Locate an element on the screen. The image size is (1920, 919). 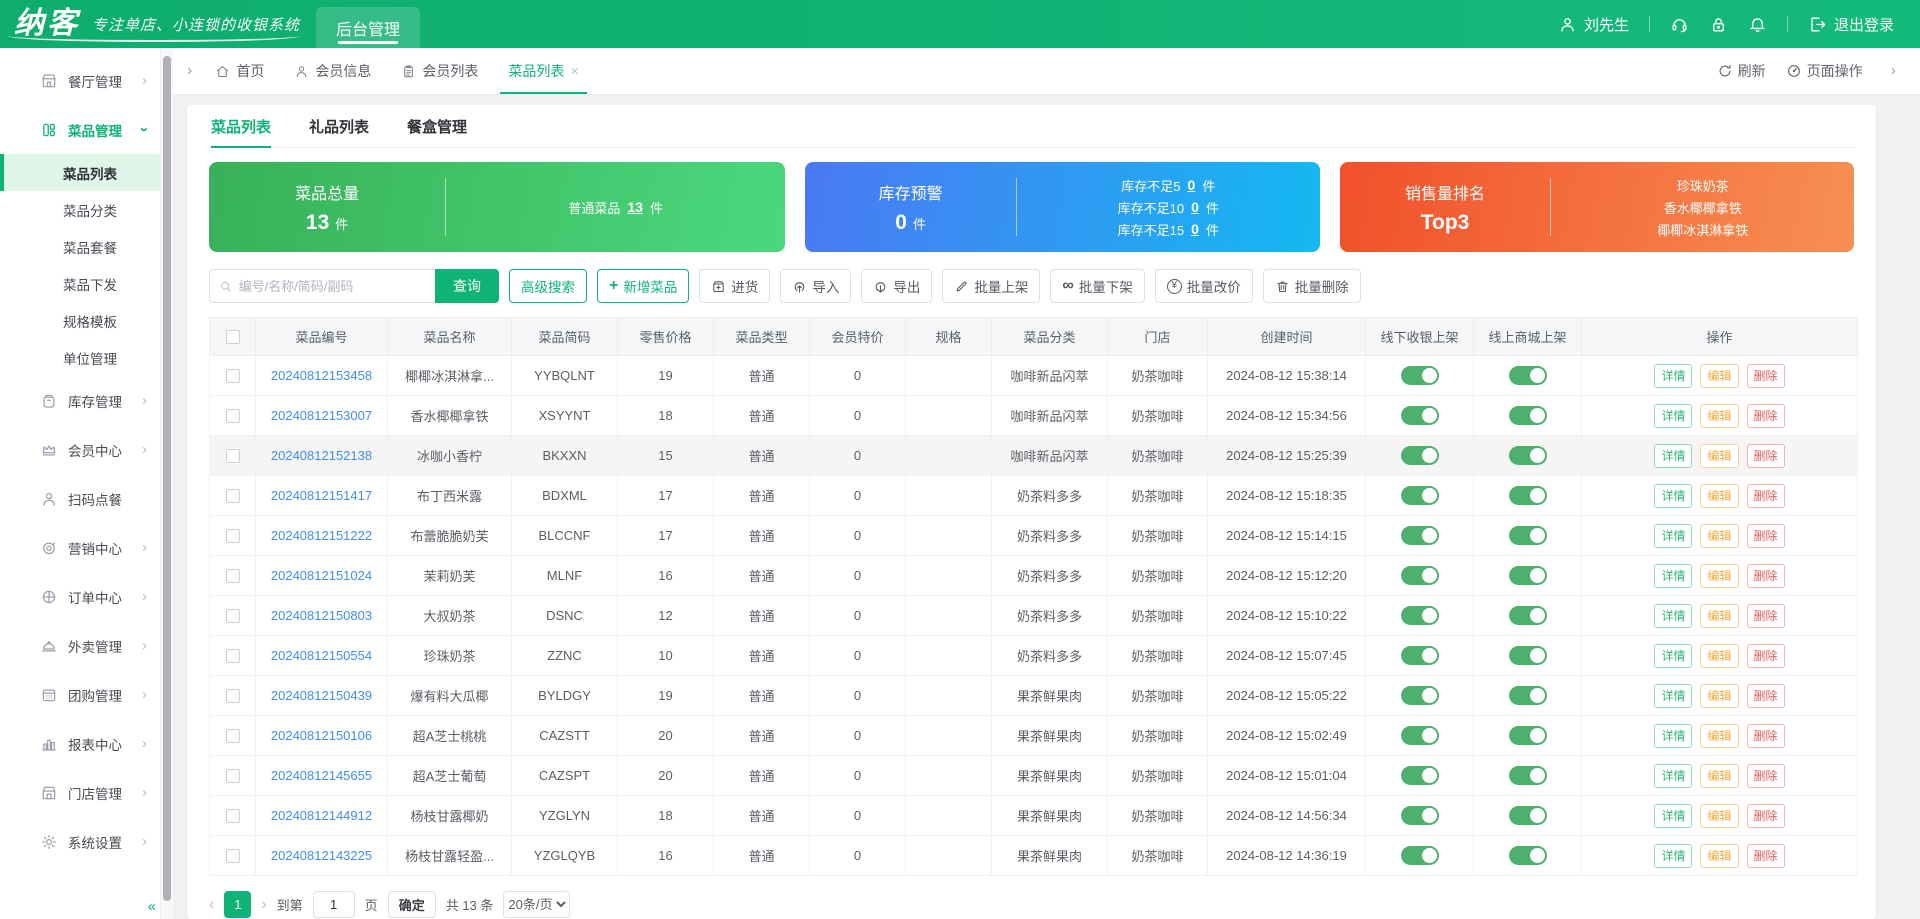
sidebar-item-营销中心: 营销中心 › is located at coordinates (80, 547).